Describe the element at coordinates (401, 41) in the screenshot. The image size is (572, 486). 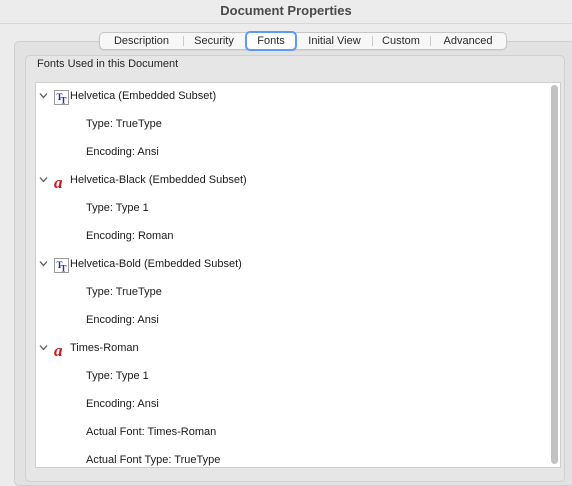
I see `tab-custom: Custom` at that location.